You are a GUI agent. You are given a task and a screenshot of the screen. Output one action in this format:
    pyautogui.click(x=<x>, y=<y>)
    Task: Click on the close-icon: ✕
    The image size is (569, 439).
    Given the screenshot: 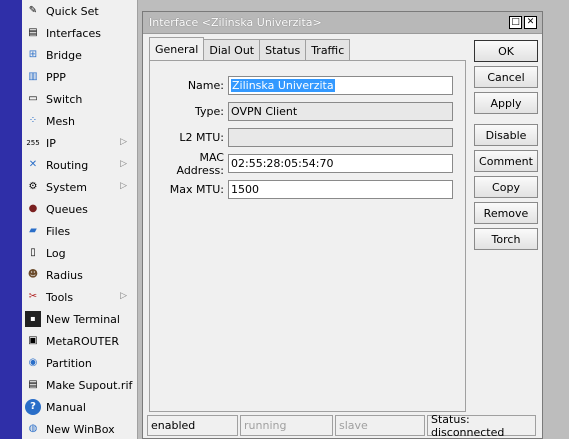 What is the action you would take?
    pyautogui.click(x=530, y=22)
    